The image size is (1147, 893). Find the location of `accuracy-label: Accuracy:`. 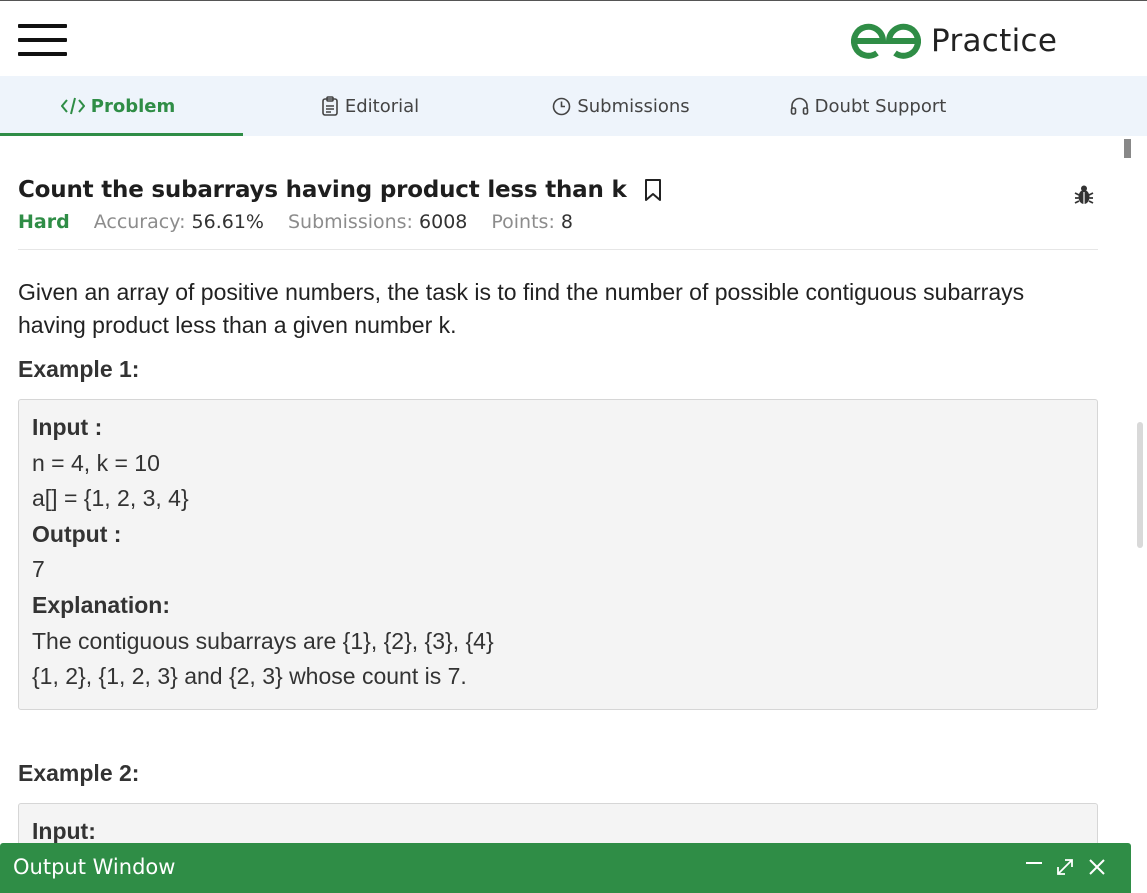

accuracy-label: Accuracy: is located at coordinates (139, 222).